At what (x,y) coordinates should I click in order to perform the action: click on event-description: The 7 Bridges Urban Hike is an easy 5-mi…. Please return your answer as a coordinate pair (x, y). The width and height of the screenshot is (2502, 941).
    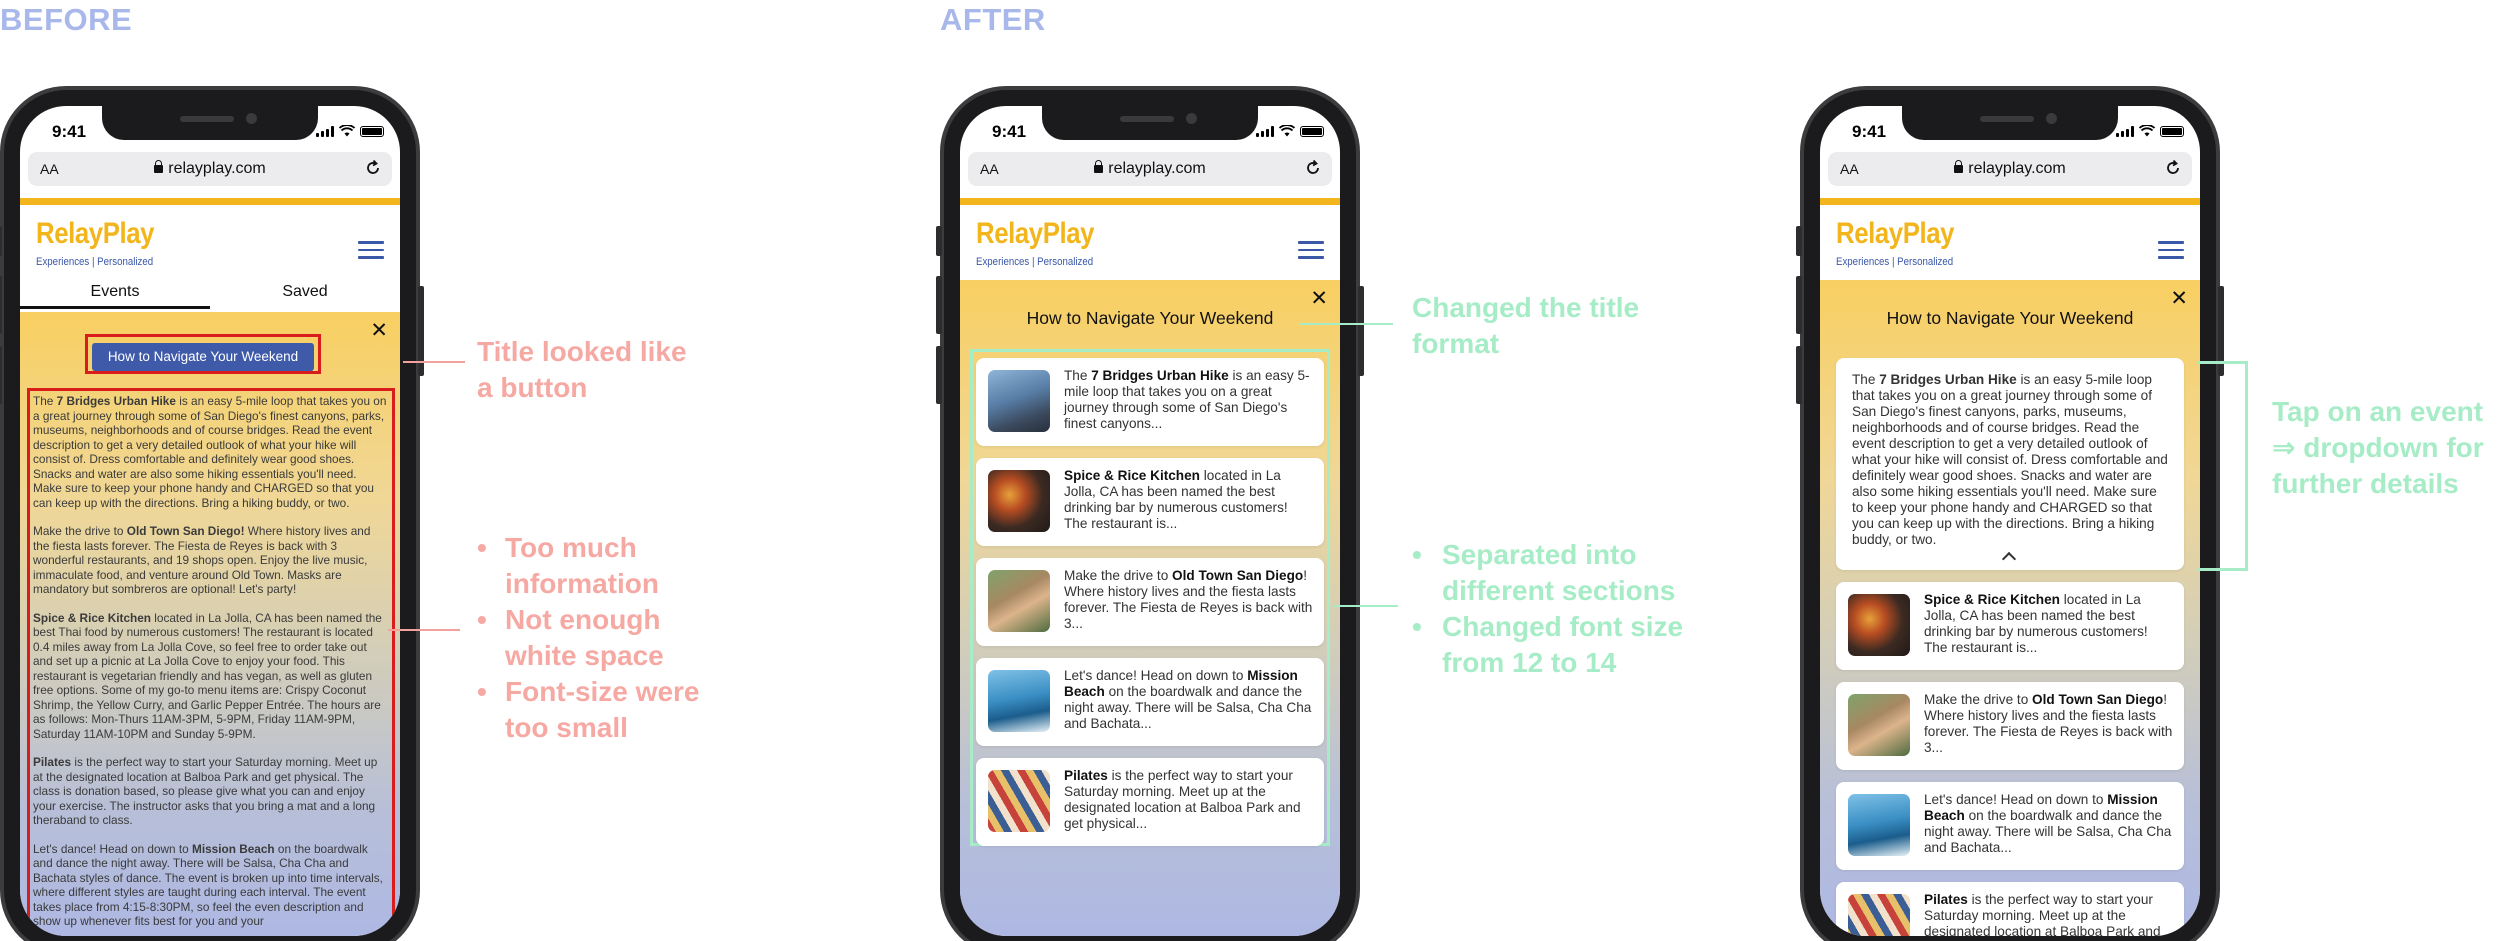
    Looking at the image, I should click on (2010, 459).